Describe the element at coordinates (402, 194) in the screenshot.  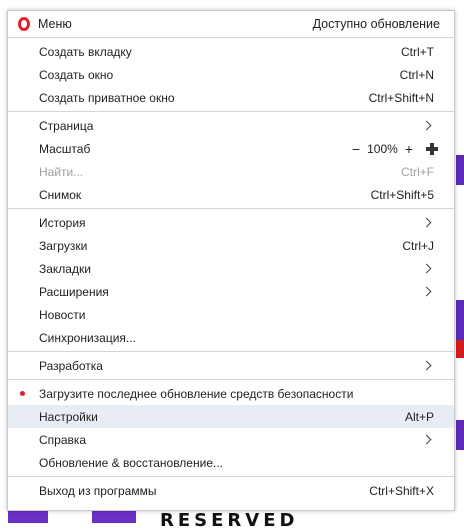
I see `menu-item-shortcut: Ctrl+Shift+5` at that location.